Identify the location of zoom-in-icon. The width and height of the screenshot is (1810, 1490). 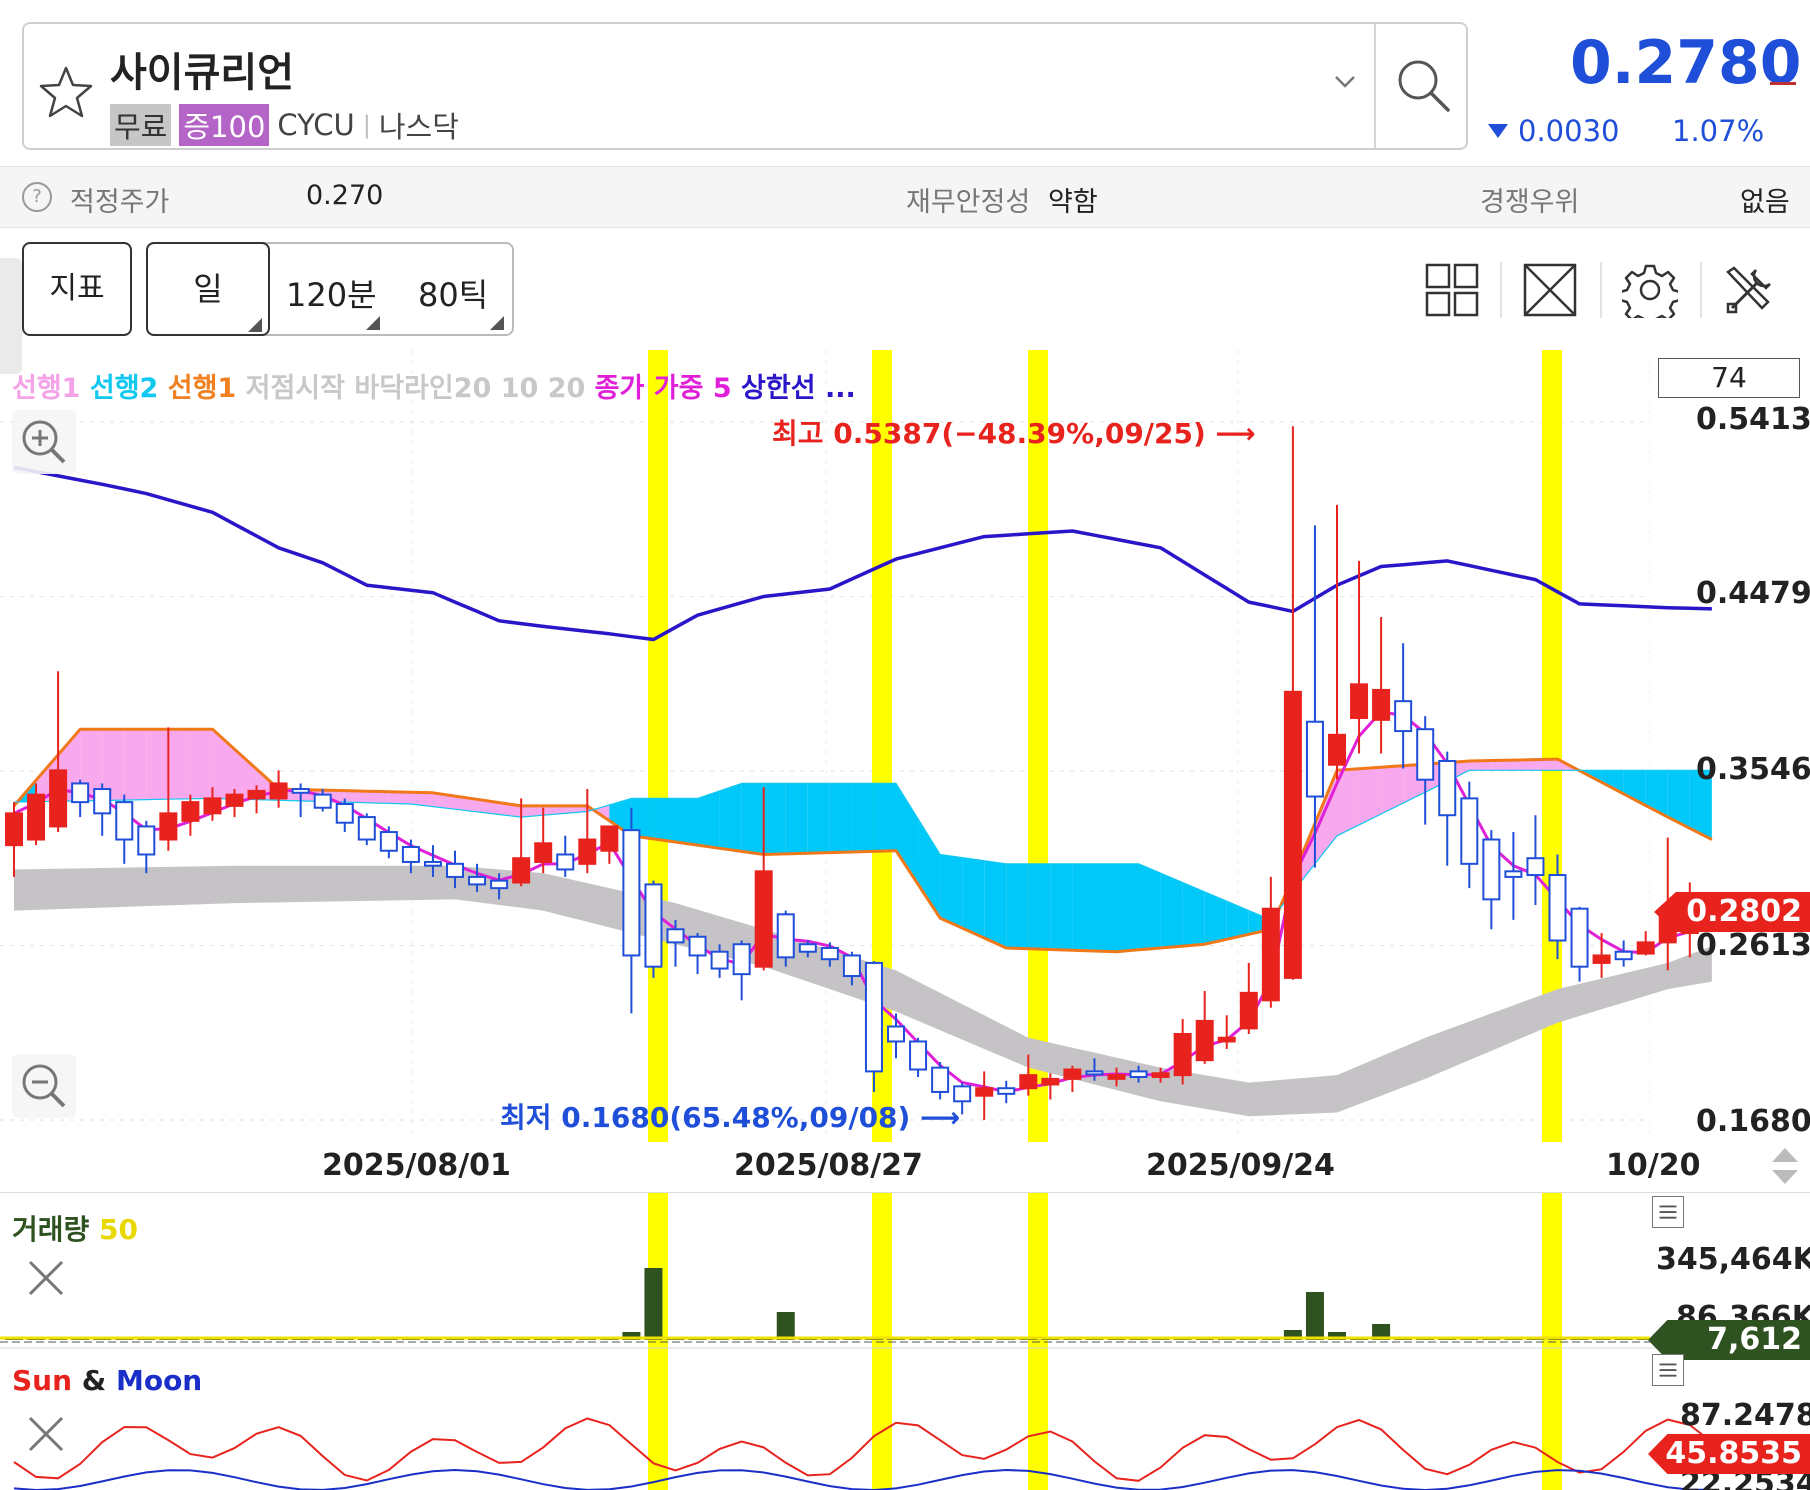
(44, 442).